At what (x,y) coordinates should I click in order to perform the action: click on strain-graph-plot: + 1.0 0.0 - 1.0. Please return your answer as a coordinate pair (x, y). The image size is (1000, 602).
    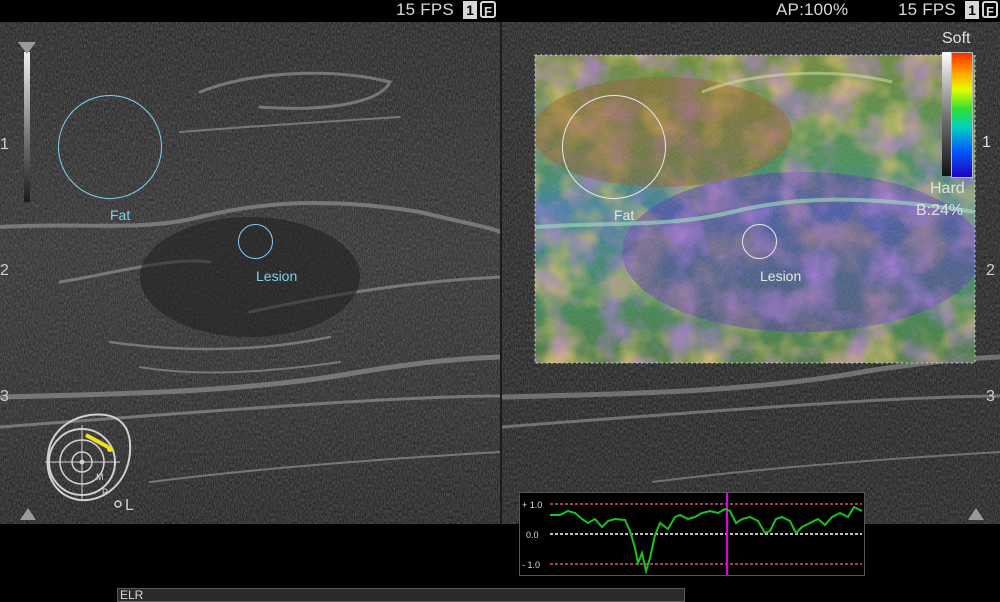
    Looking at the image, I should click on (692, 534).